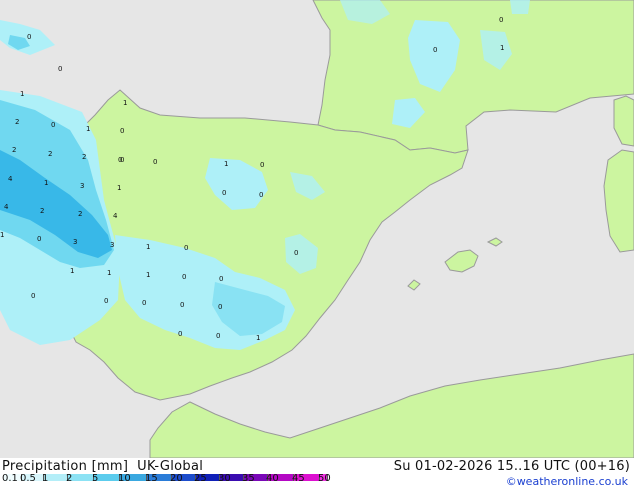 The width and height of the screenshot is (634, 490). I want to click on legend-color-bar, so click(166, 478).